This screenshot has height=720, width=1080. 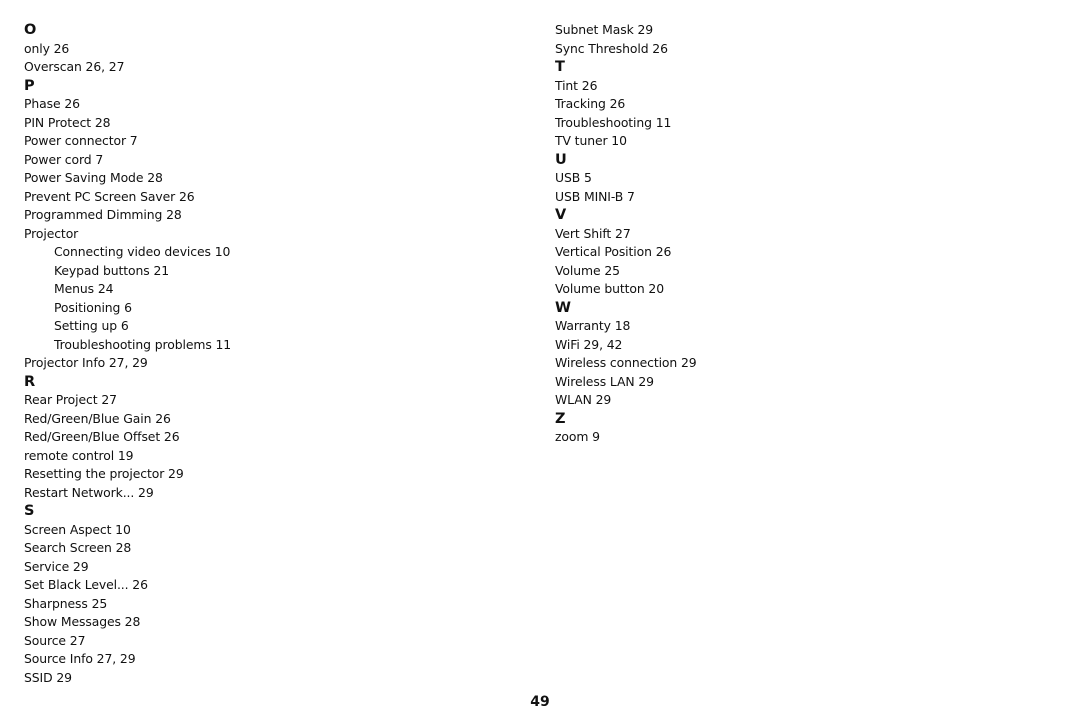 What do you see at coordinates (93, 177) in the screenshot?
I see `index-entry: Power Saving Mode 28` at bounding box center [93, 177].